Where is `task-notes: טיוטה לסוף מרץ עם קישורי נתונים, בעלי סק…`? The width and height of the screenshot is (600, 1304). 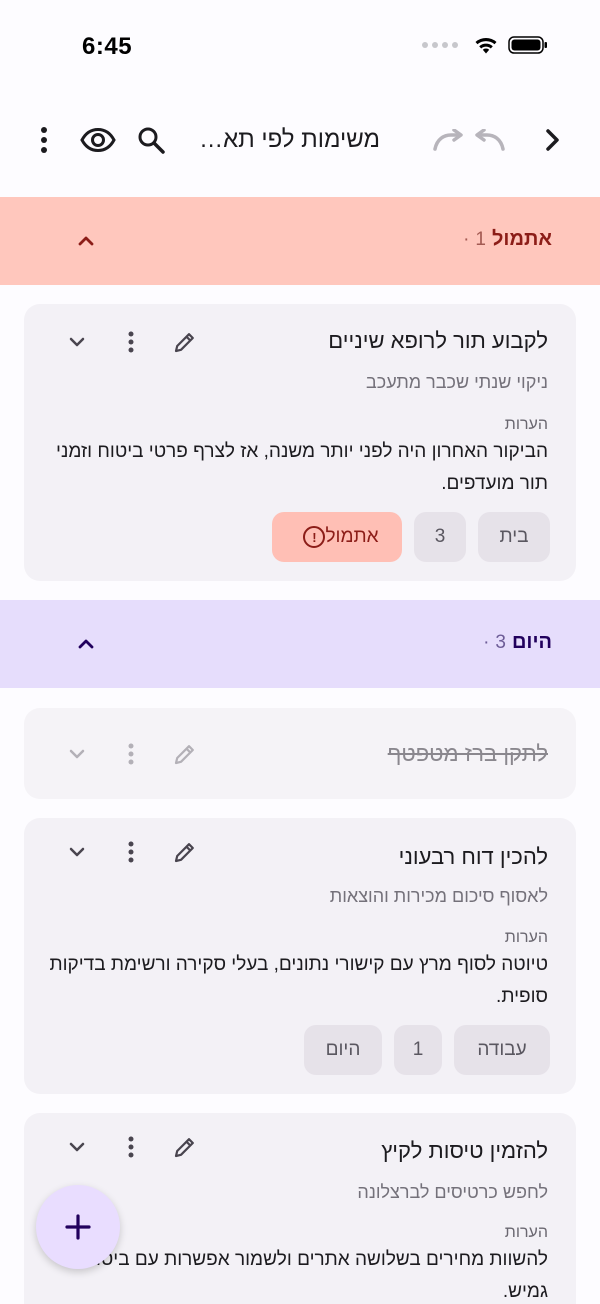
task-notes: טיוטה לסוף מרץ עם קישורי נתונים, בעלי סק… is located at coordinates (298, 980).